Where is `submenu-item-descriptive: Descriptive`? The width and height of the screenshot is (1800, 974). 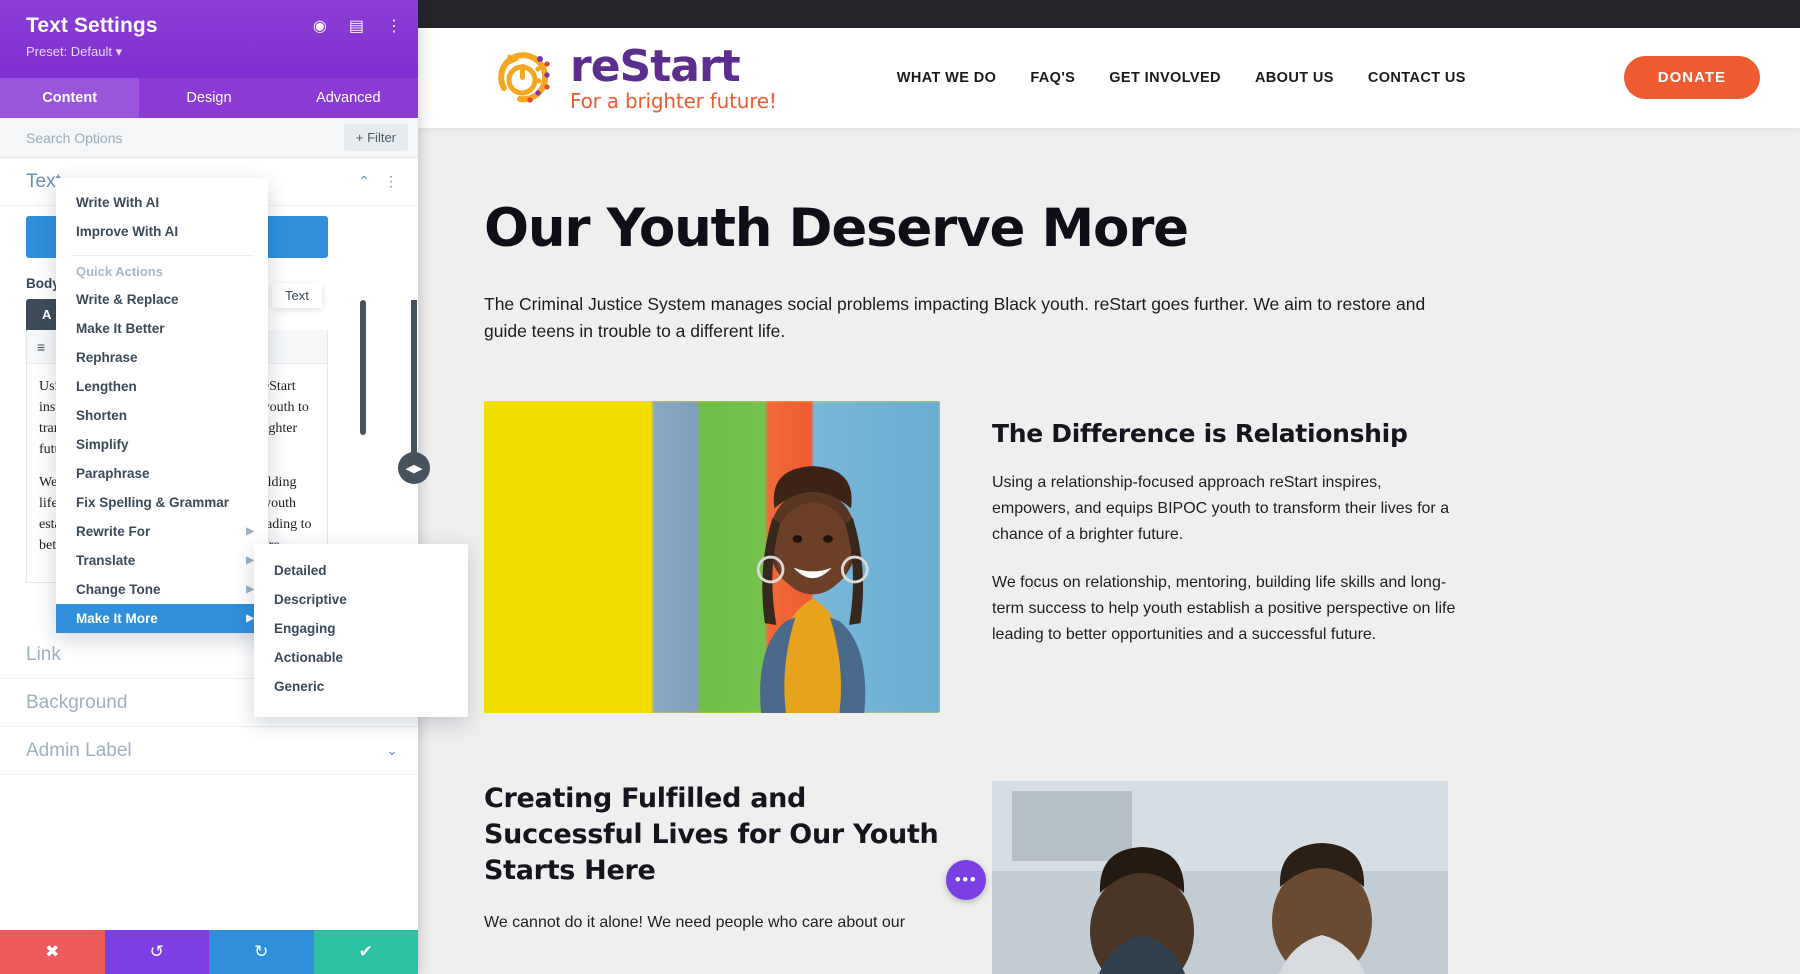 submenu-item-descriptive: Descriptive is located at coordinates (361, 599).